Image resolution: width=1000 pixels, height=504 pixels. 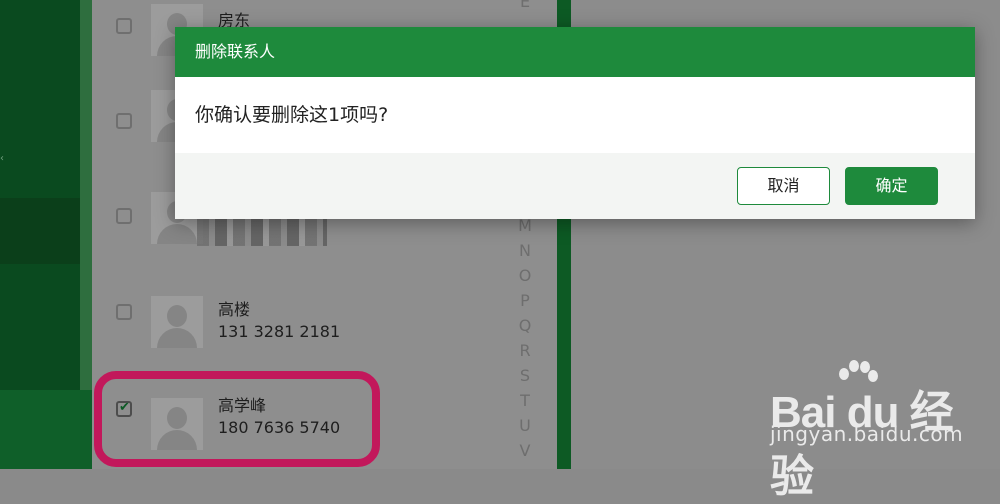 I want to click on index-letter: U, so click(x=525, y=425).